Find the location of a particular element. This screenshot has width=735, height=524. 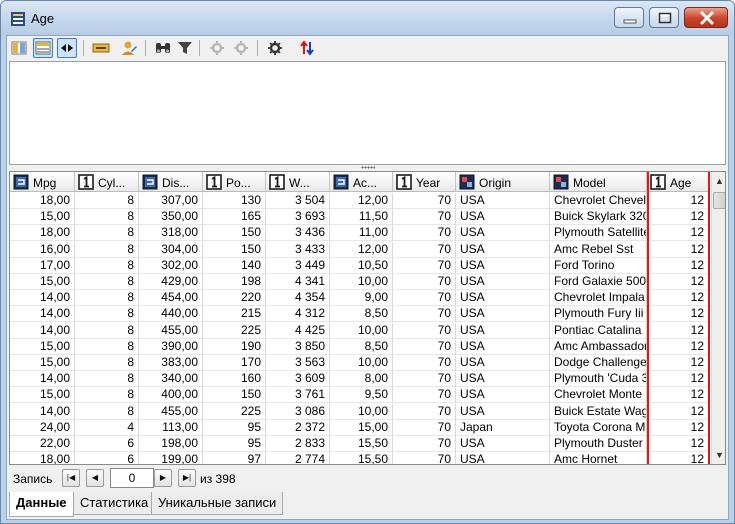

table-cell: 165 is located at coordinates (234, 217).